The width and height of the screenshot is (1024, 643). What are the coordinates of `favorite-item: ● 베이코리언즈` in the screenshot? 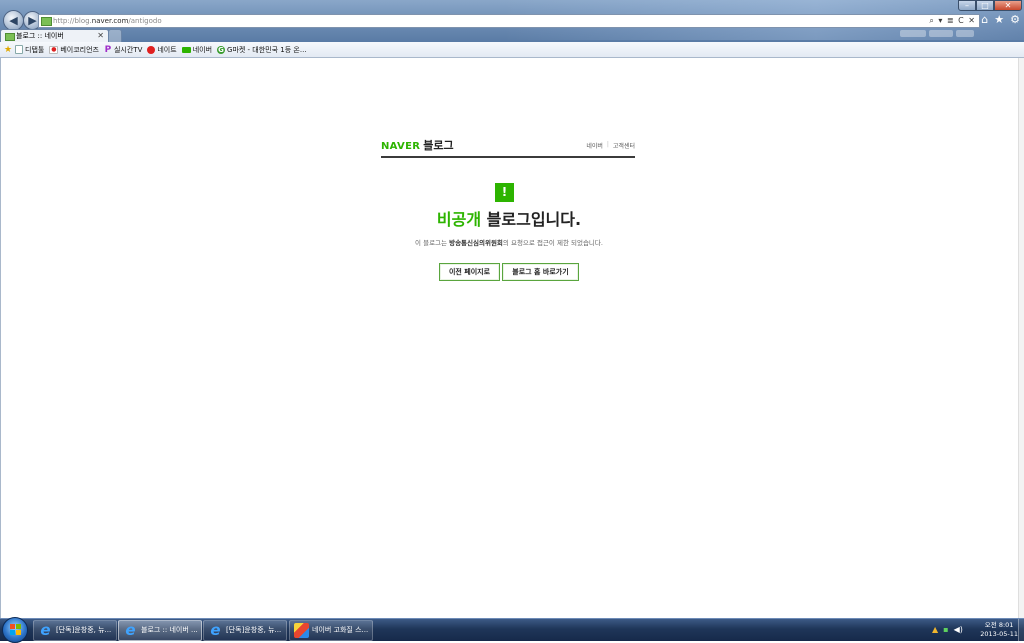 It's located at (74, 50).